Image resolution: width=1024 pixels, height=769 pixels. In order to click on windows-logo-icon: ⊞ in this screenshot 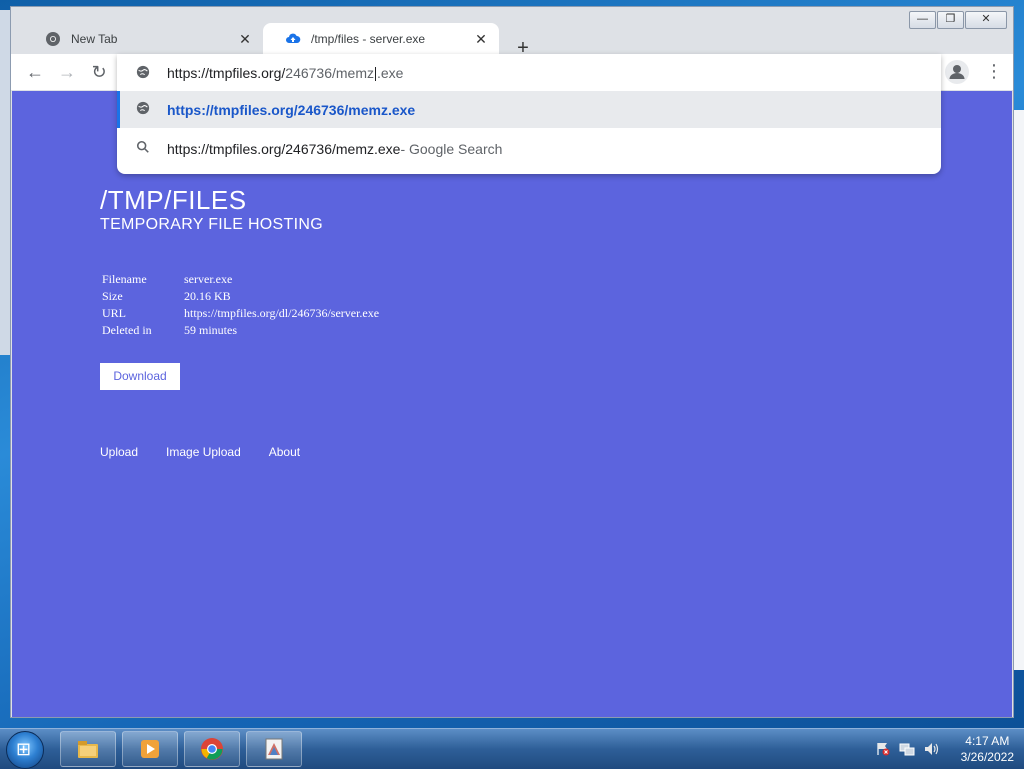, I will do `click(24, 749)`.